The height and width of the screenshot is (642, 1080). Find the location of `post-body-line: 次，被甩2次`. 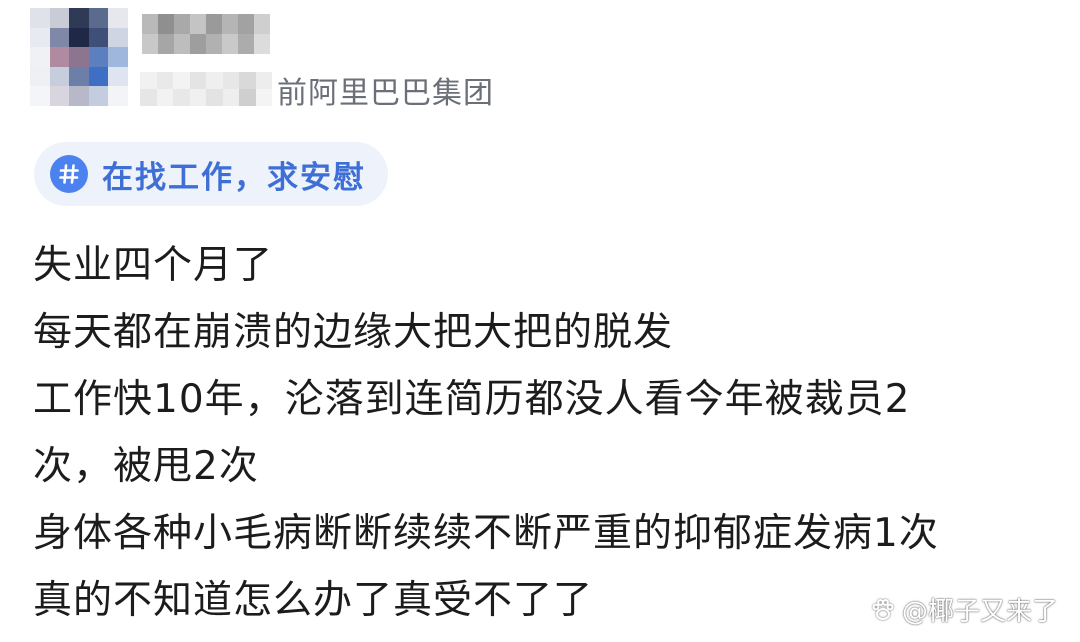

post-body-line: 次，被甩2次 is located at coordinates (146, 466).